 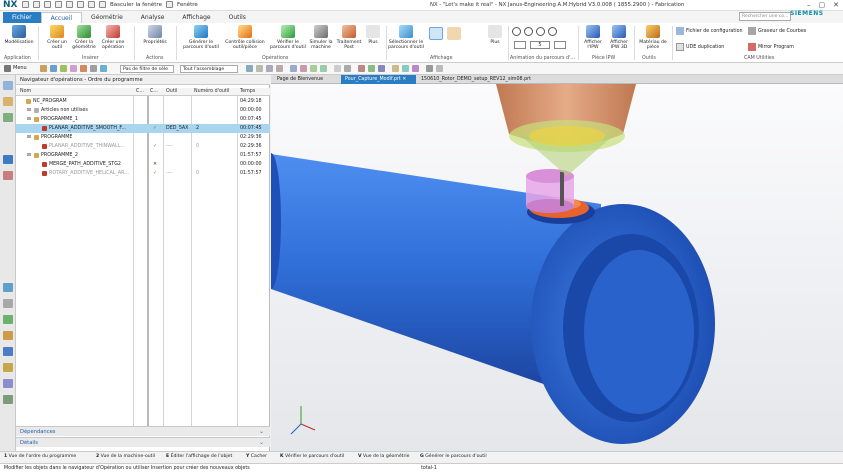 What do you see at coordinates (143, 431) in the screenshot?
I see `dependencies-panel: Dépendances ⌄` at bounding box center [143, 431].